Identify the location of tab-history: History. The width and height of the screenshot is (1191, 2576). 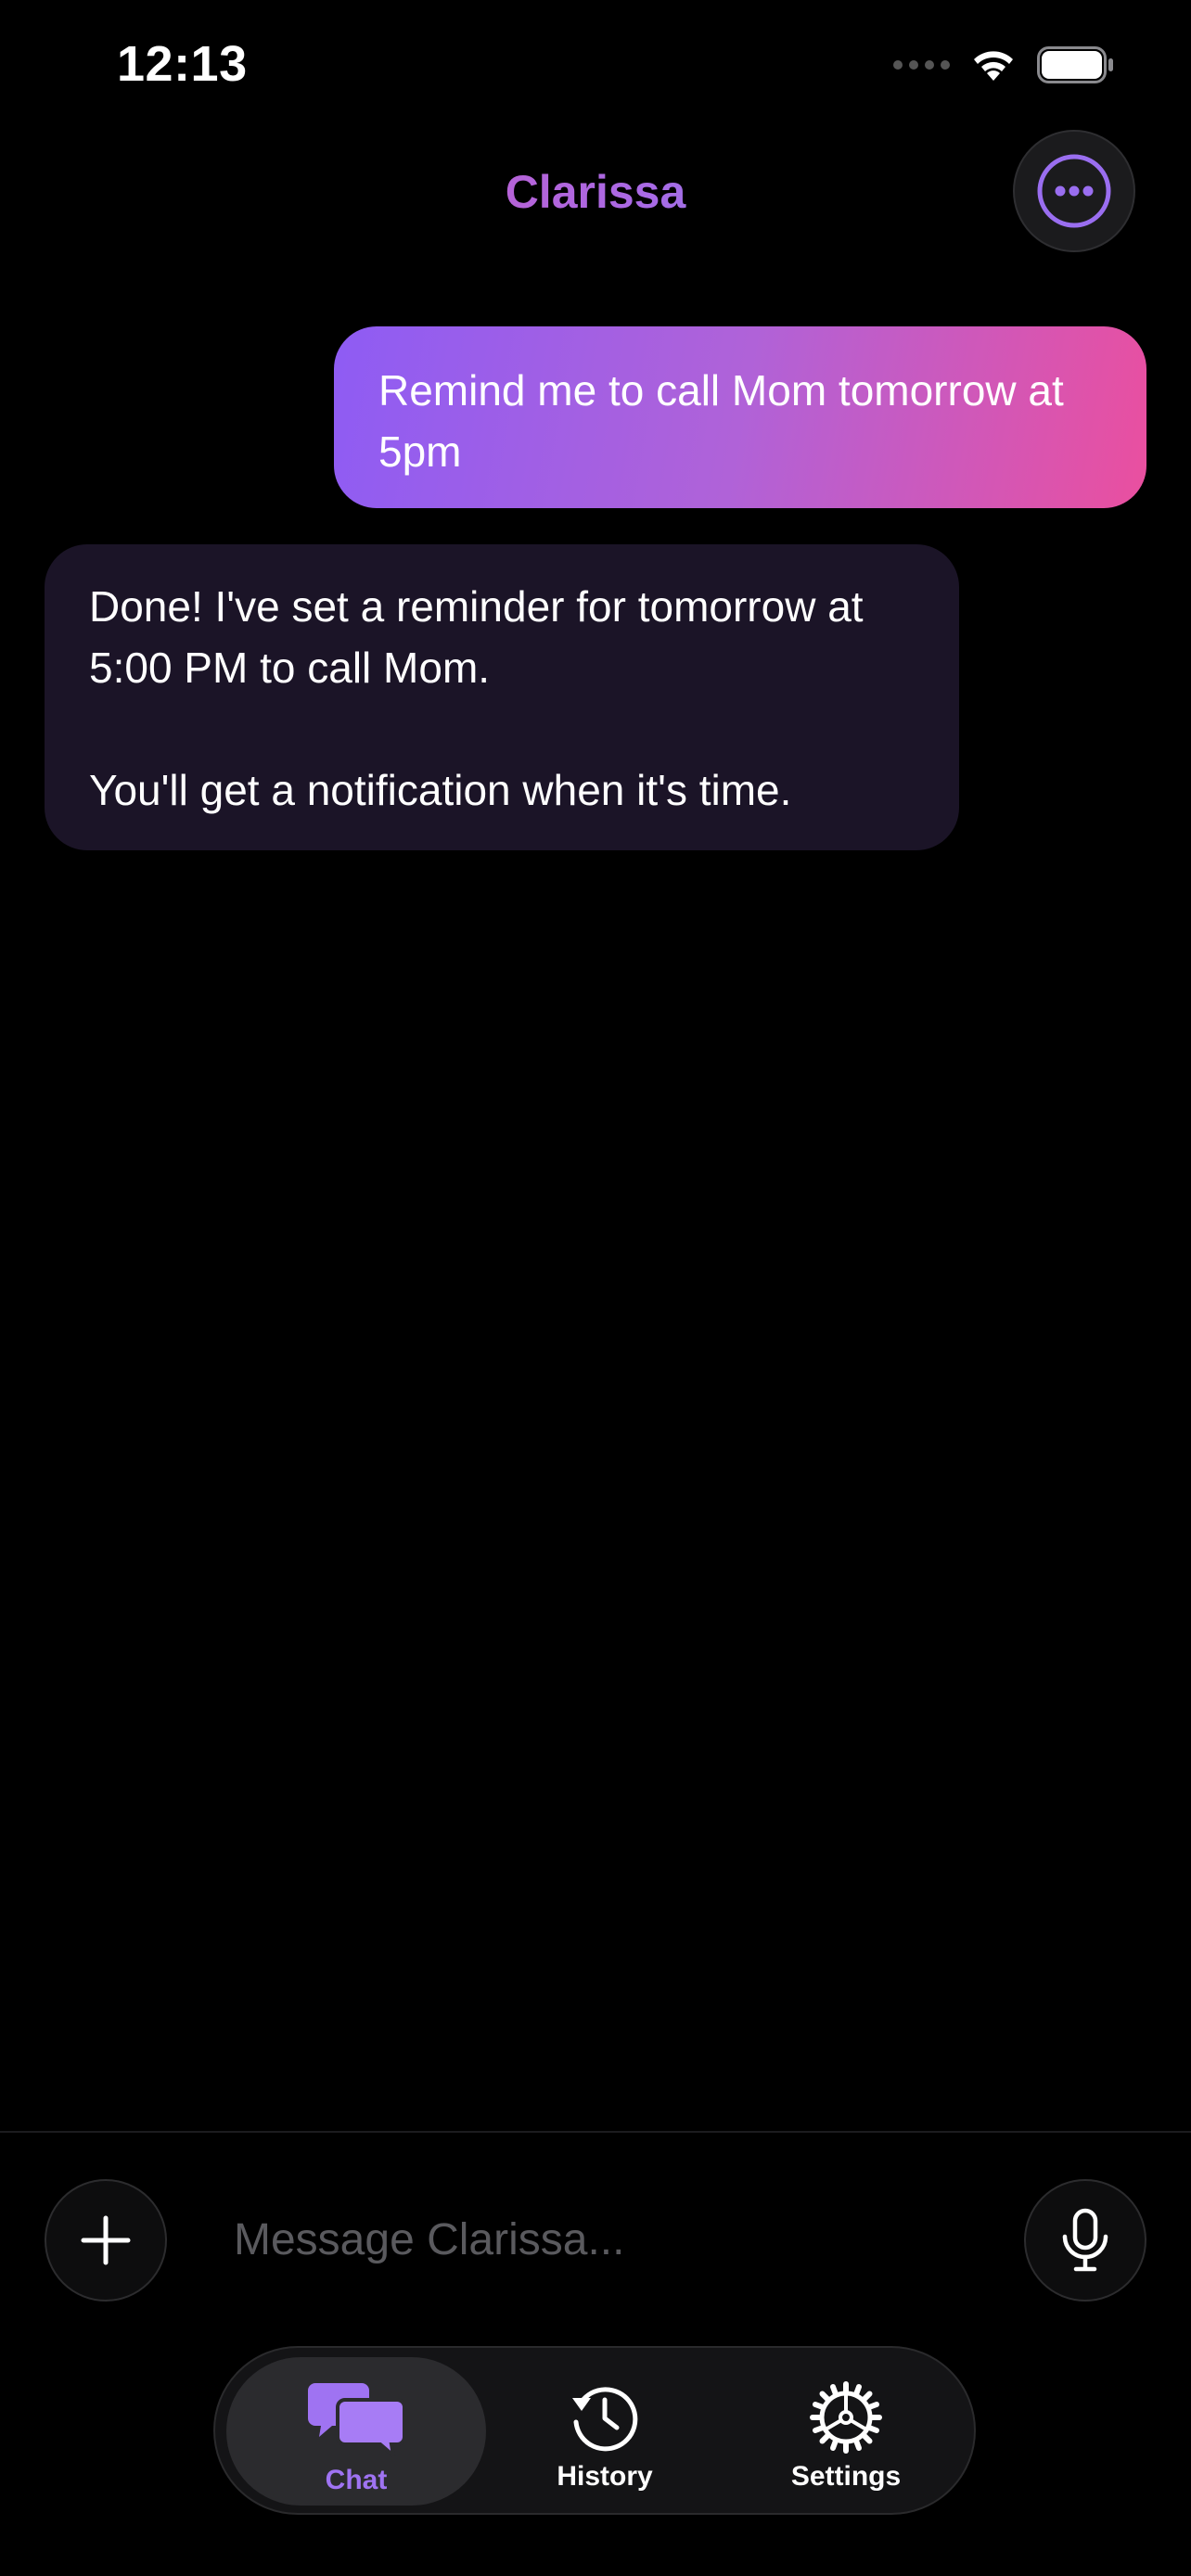
(604, 2432).